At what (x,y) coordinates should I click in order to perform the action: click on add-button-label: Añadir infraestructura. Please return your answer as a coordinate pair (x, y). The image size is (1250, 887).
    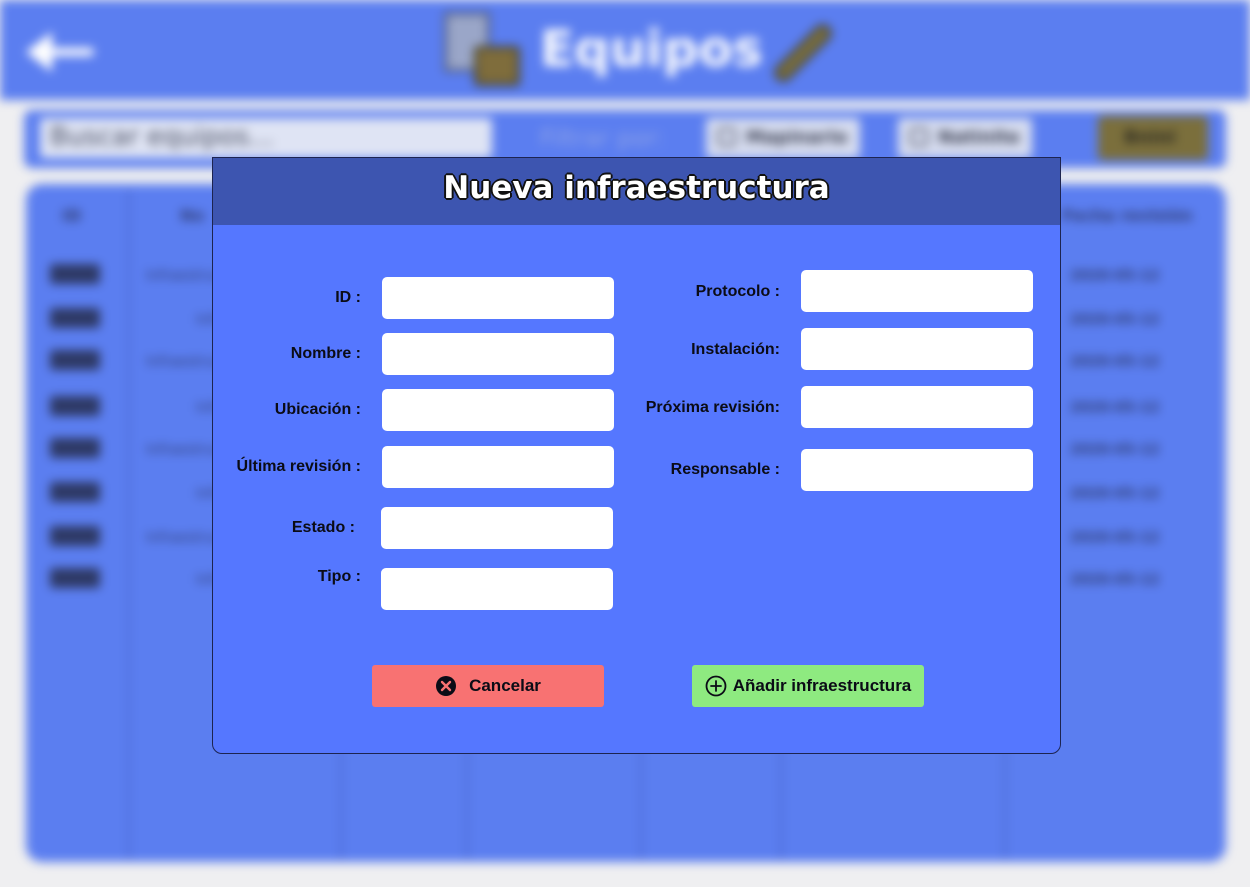
    Looking at the image, I should click on (822, 685).